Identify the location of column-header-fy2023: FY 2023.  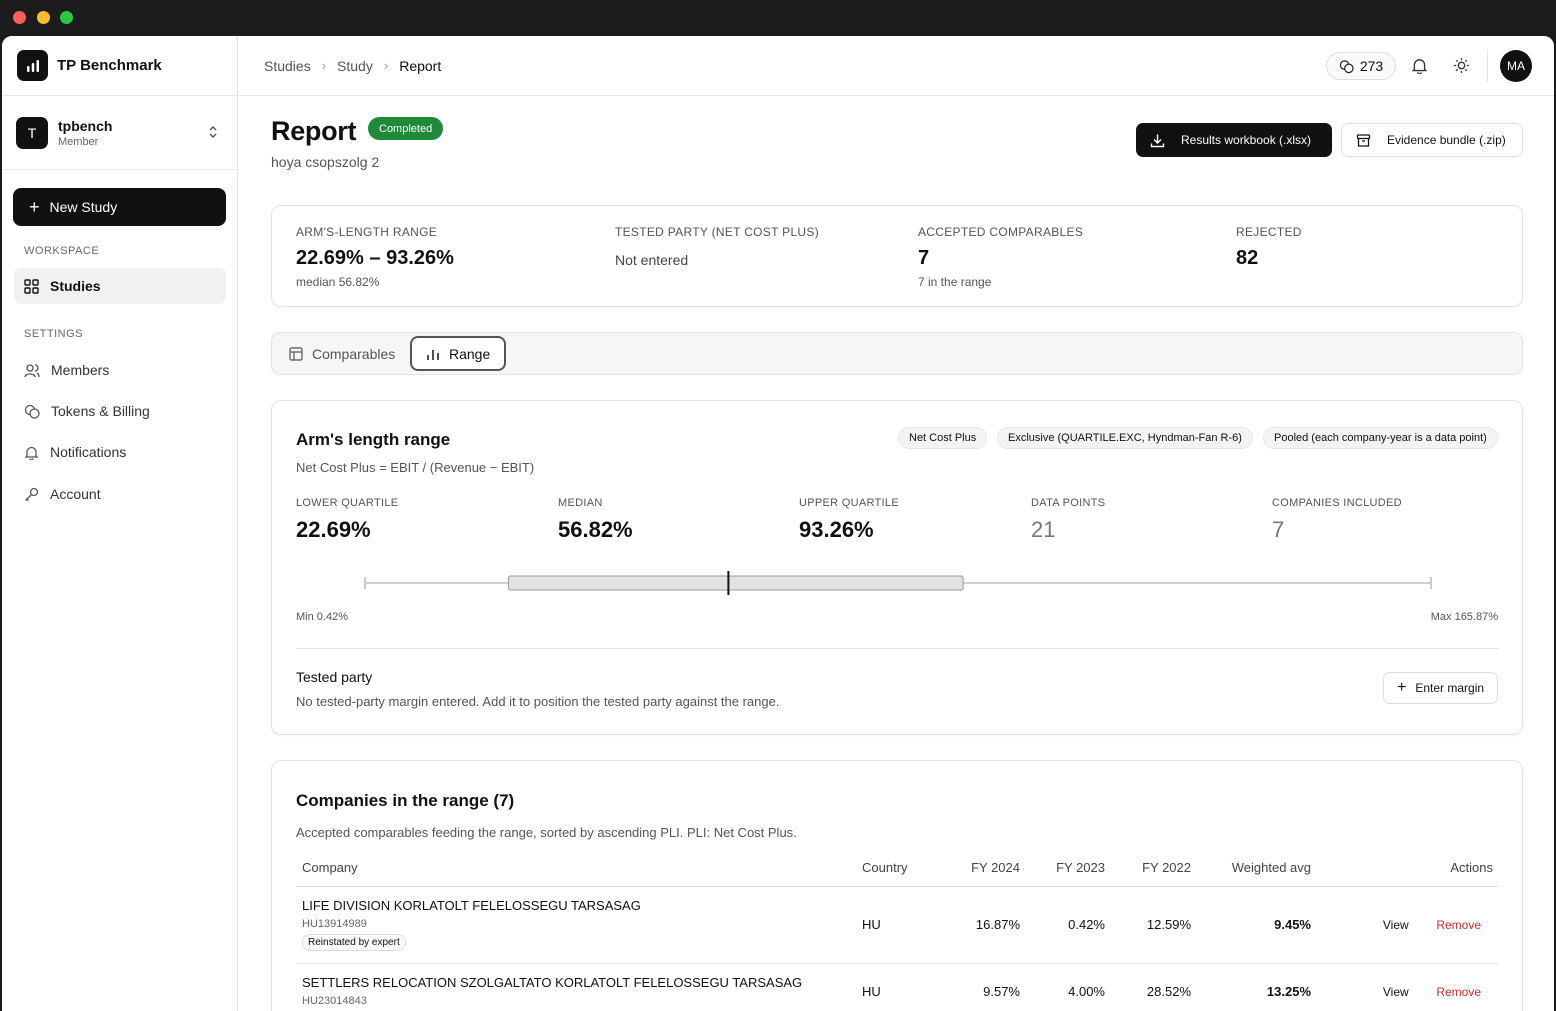
(1068, 868).